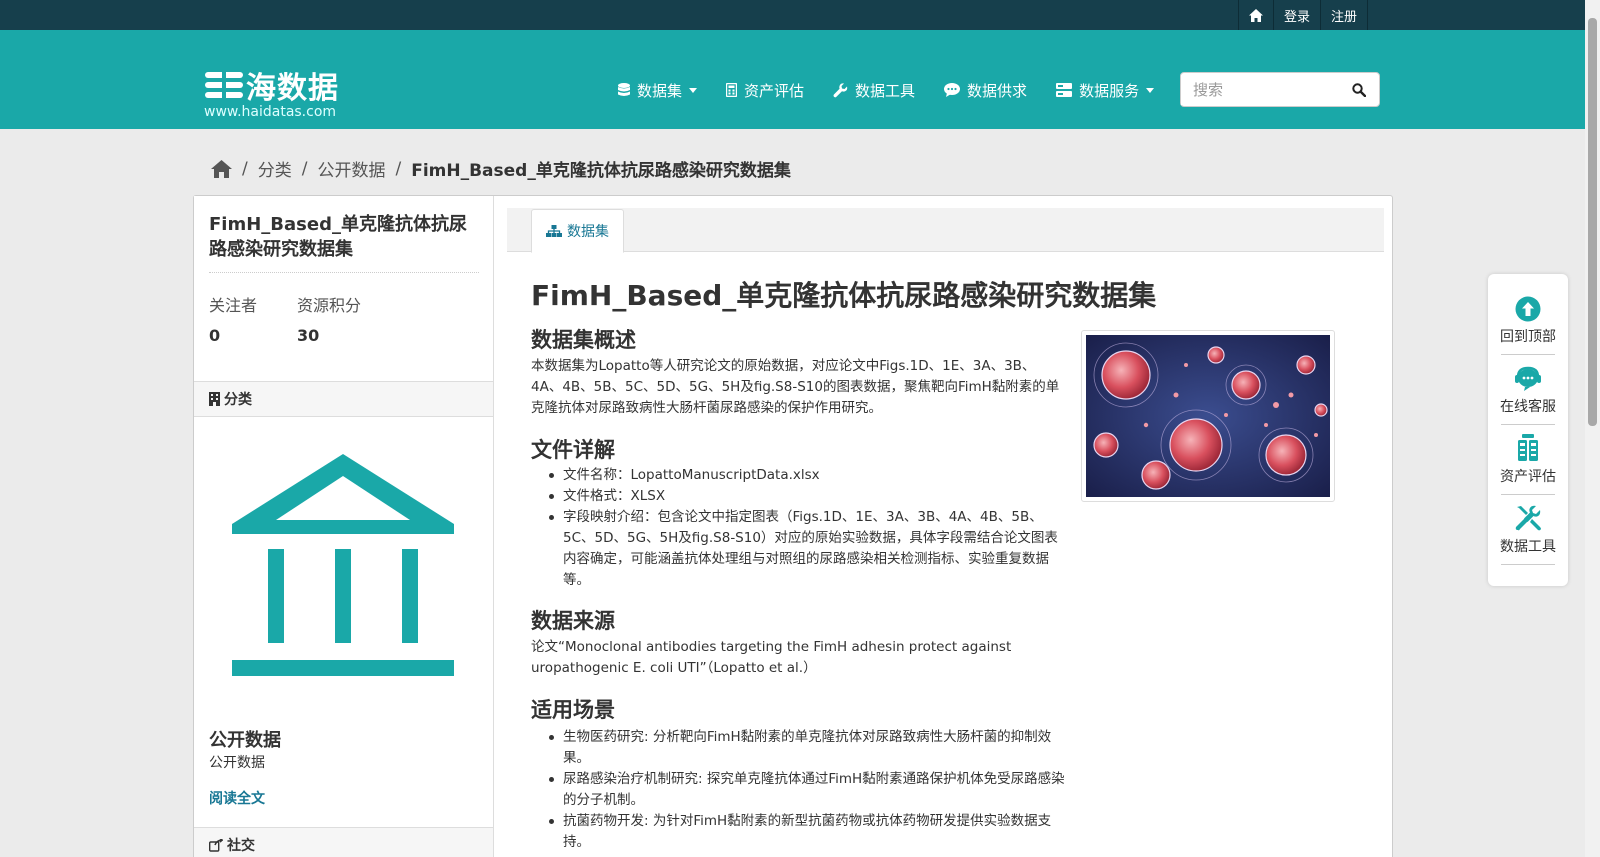 The height and width of the screenshot is (857, 1600). I want to click on nav-item-asset-valuation: 资产评估, so click(765, 90).